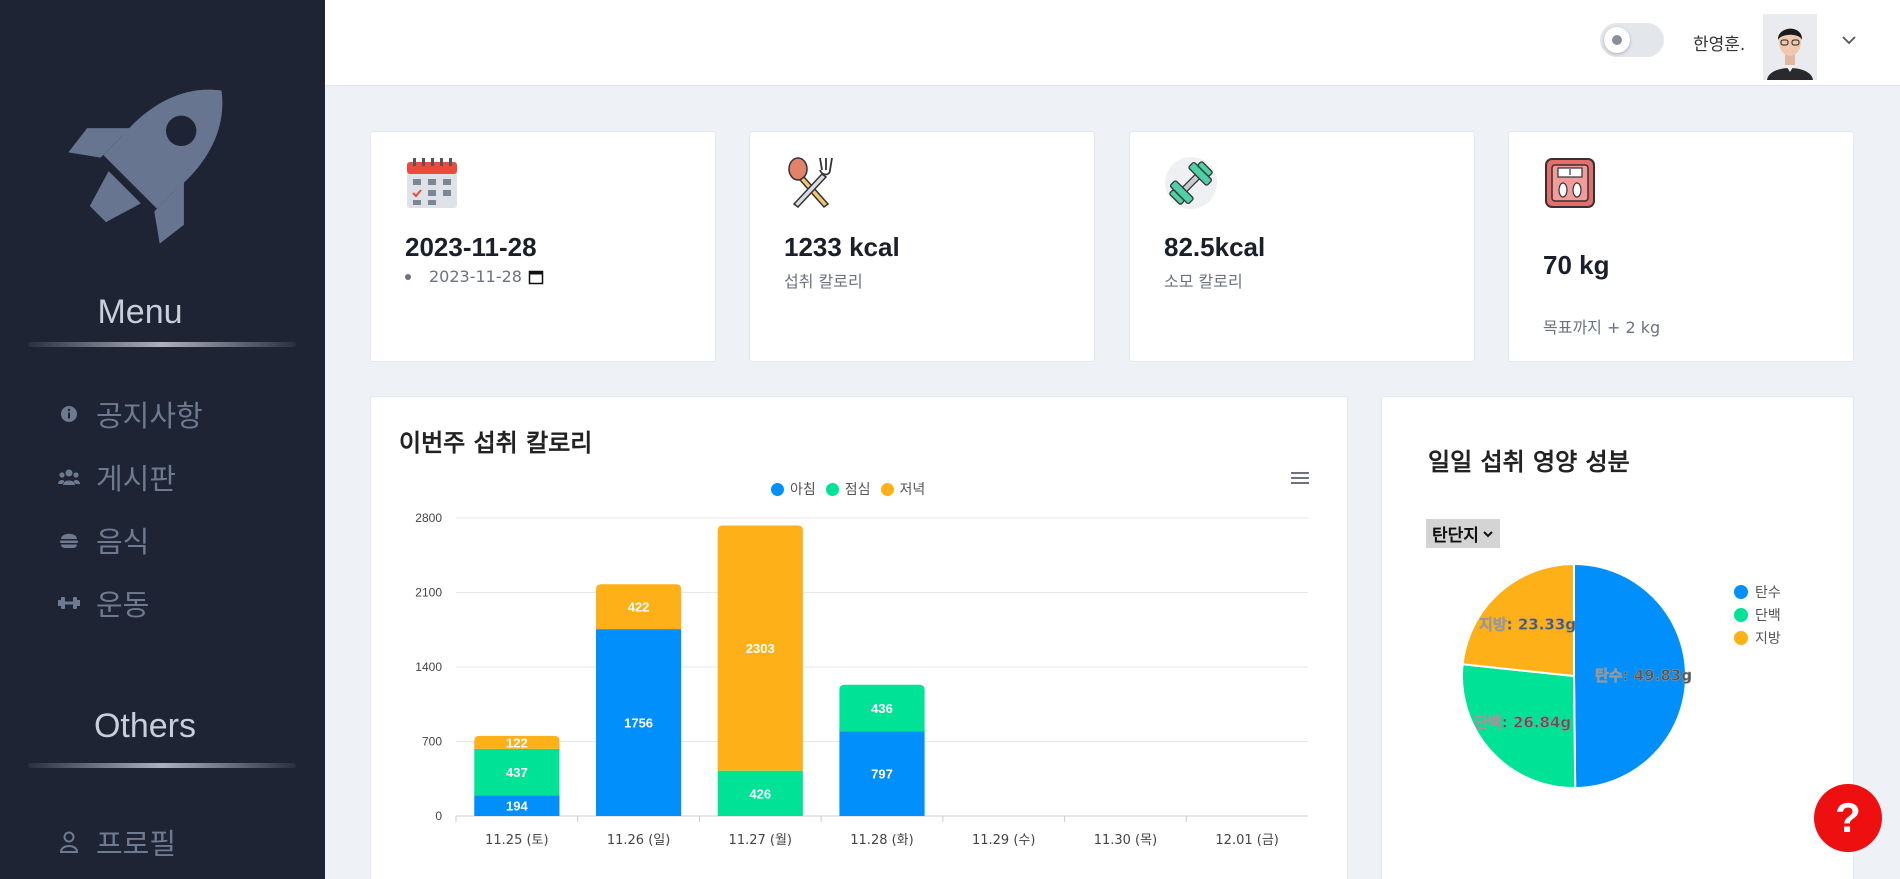  Describe the element at coordinates (69, 842) in the screenshot. I see `user-icon` at that location.